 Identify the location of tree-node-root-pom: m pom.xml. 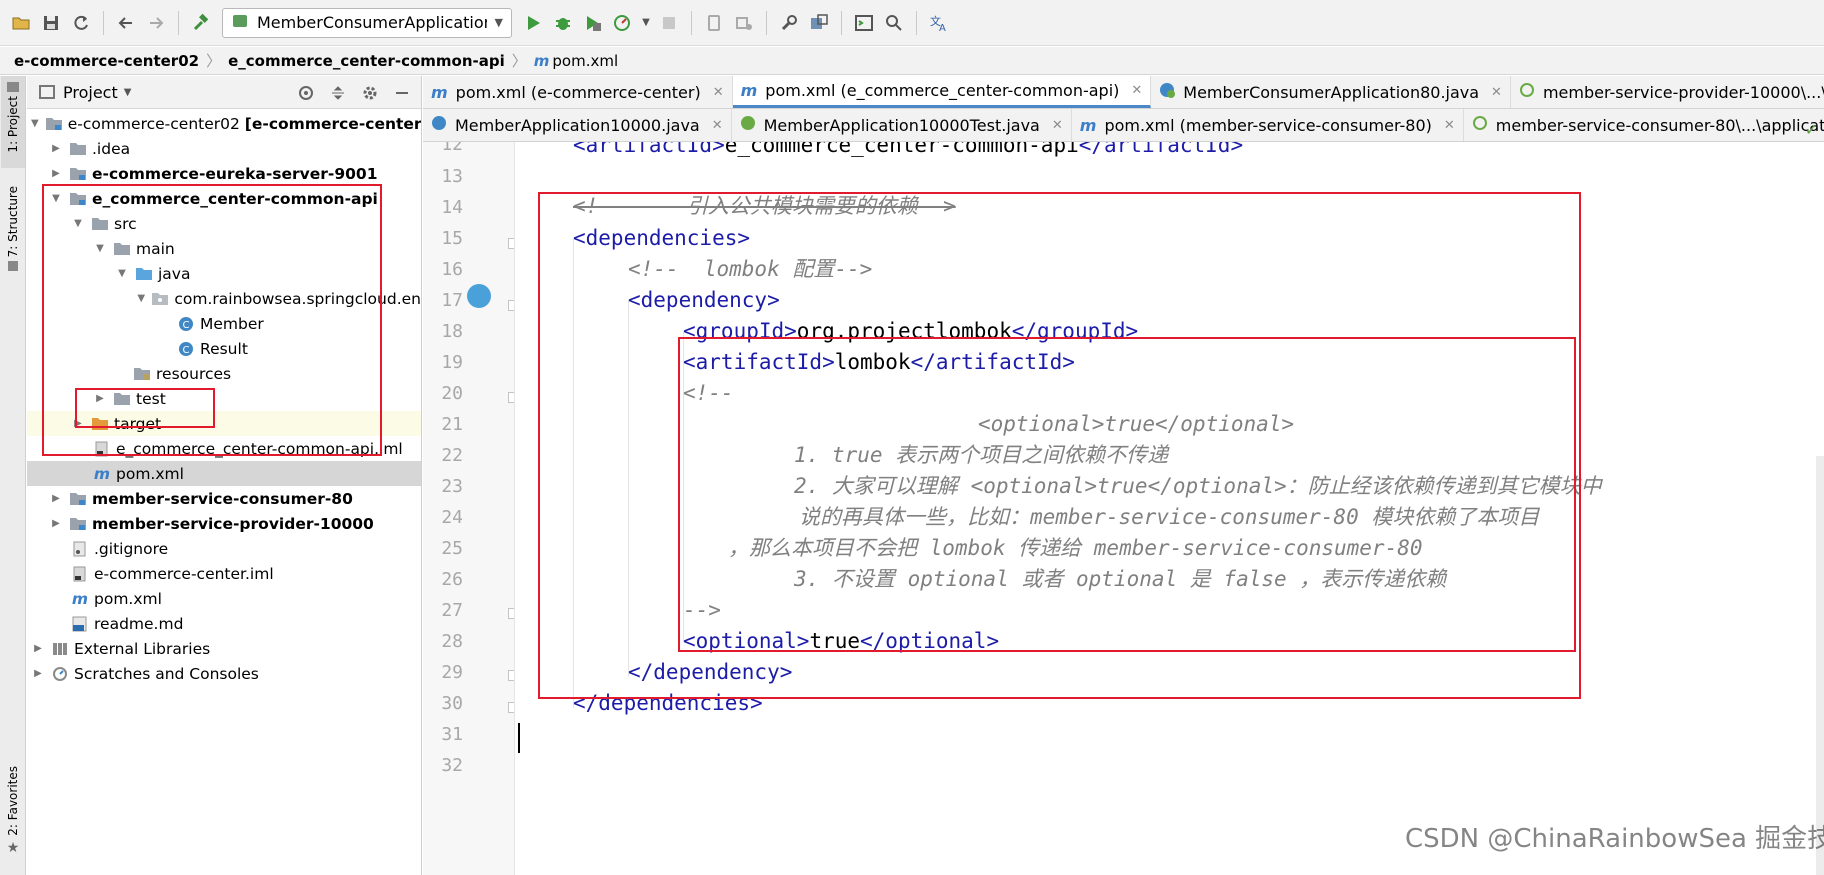
(224, 598).